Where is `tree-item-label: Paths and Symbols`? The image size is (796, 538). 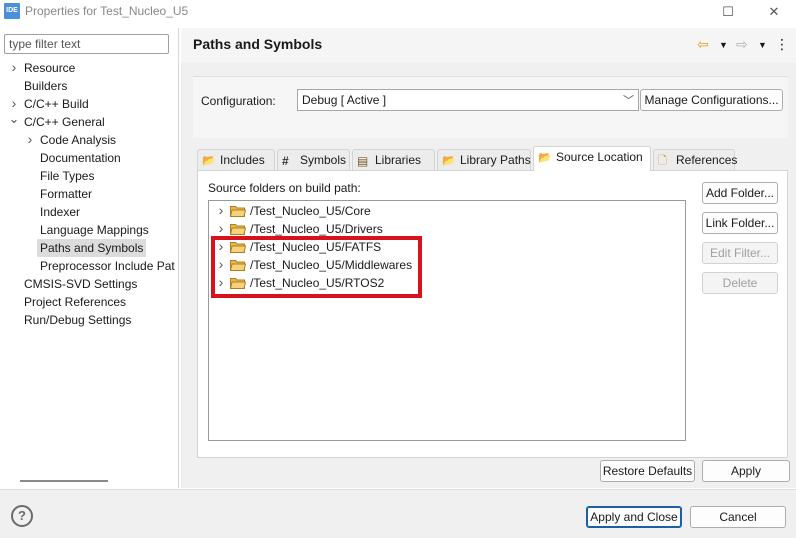
tree-item-label: Paths and Symbols is located at coordinates (92, 248).